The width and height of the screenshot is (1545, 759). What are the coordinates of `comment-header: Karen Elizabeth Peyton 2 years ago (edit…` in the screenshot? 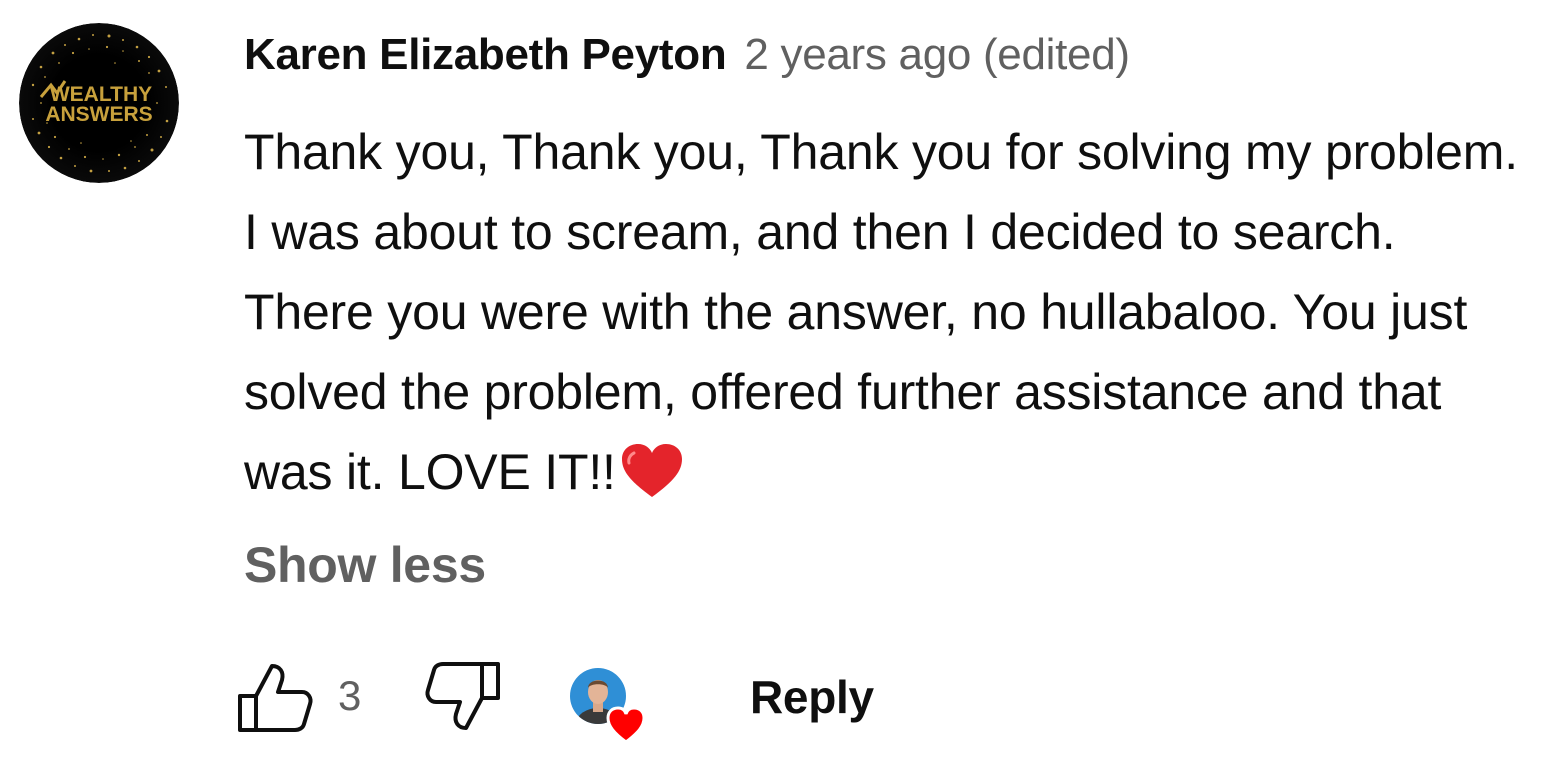 It's located at (889, 60).